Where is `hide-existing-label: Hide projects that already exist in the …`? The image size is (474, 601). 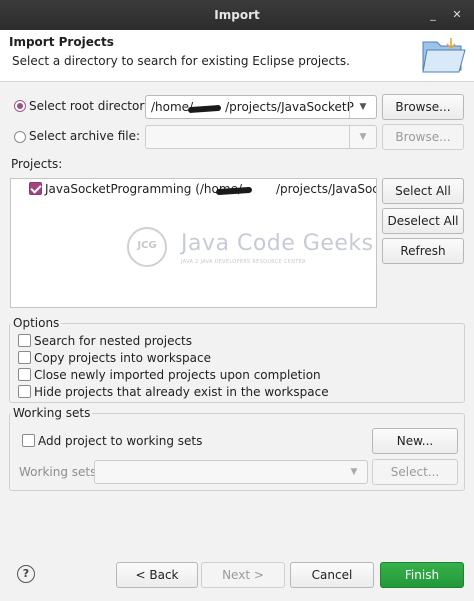 hide-existing-label: Hide projects that already exist in the … is located at coordinates (181, 392).